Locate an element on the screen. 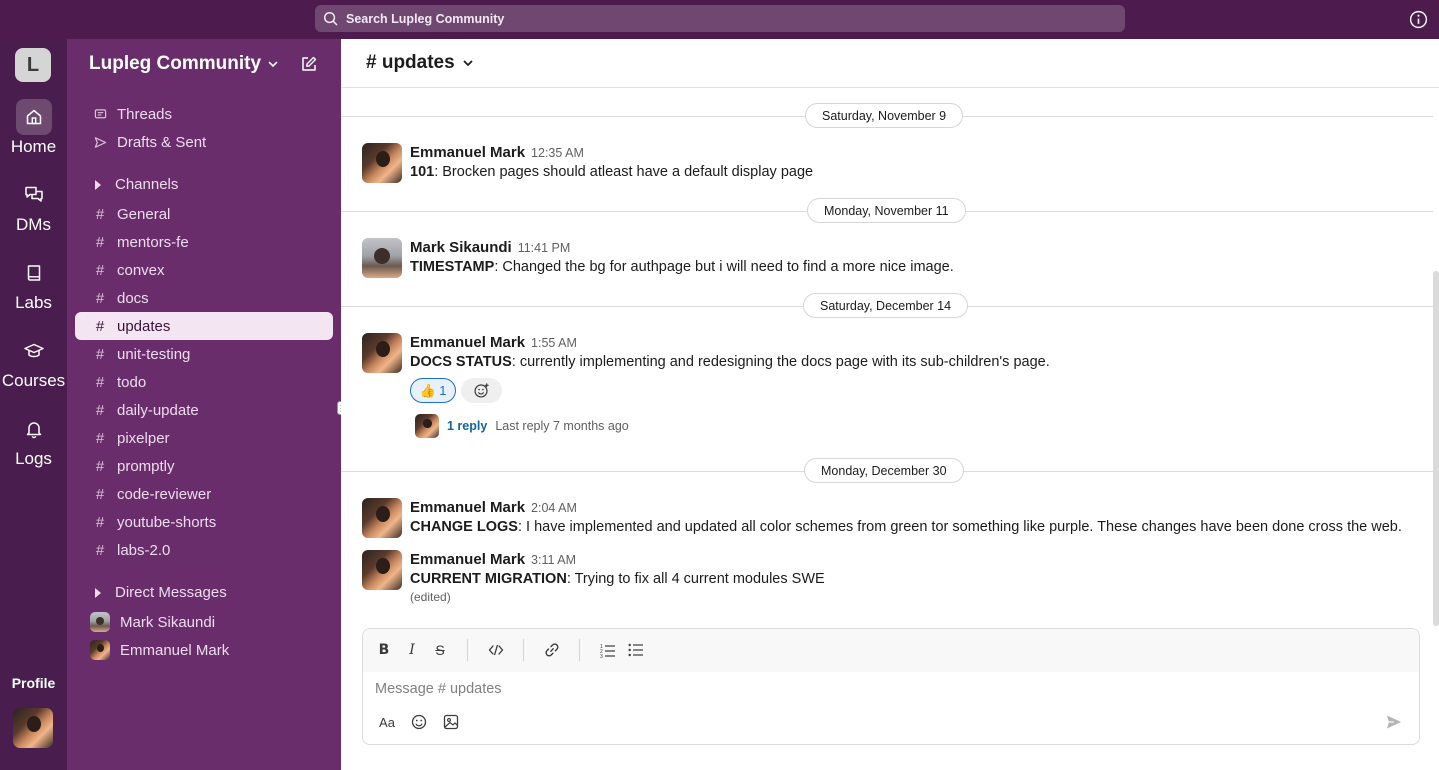 The height and width of the screenshot is (770, 1439). info-icon is located at coordinates (1418, 19).